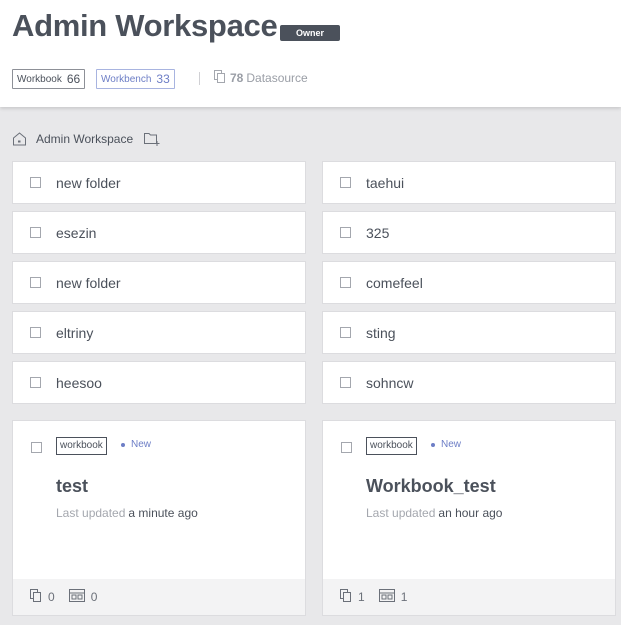  I want to click on workbook-name: test, so click(72, 486).